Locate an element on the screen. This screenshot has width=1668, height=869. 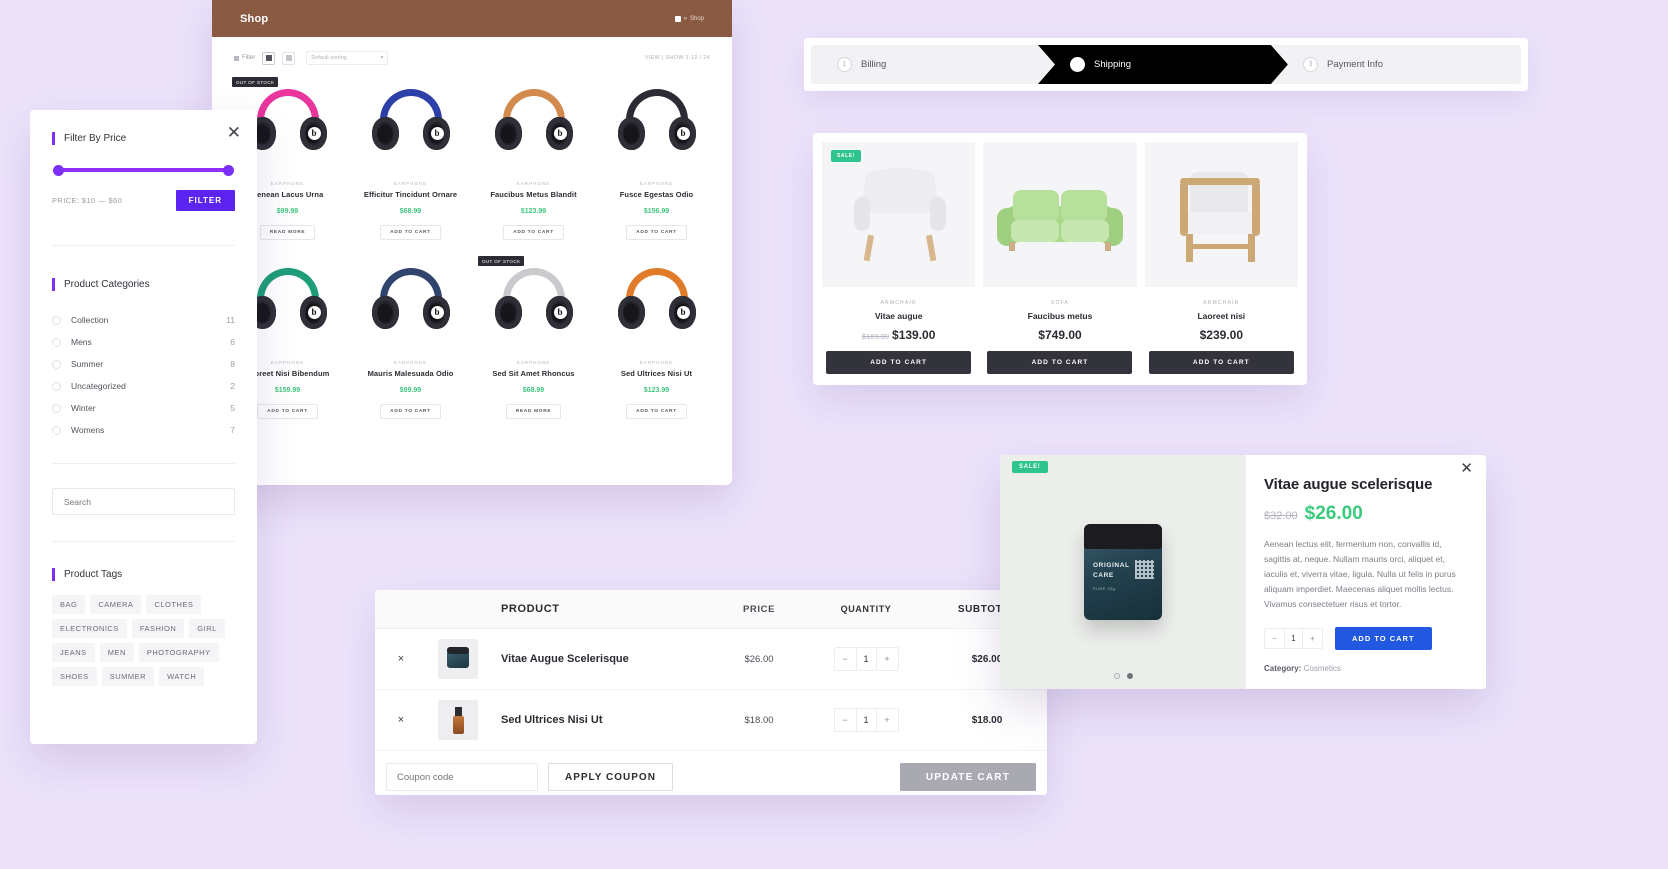
category-count: 11 is located at coordinates (230, 320).